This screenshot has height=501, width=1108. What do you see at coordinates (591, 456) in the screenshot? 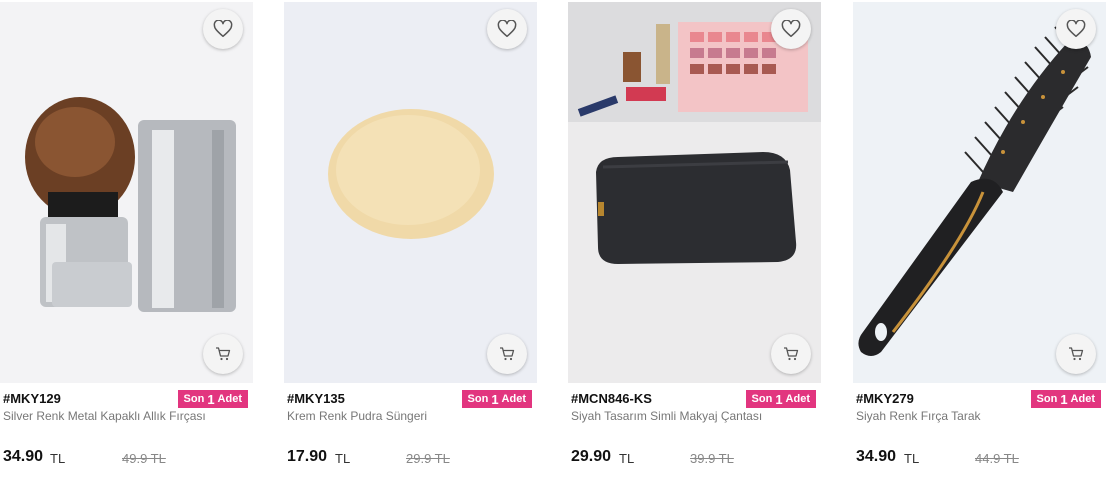
I see `product-price: 29.90` at bounding box center [591, 456].